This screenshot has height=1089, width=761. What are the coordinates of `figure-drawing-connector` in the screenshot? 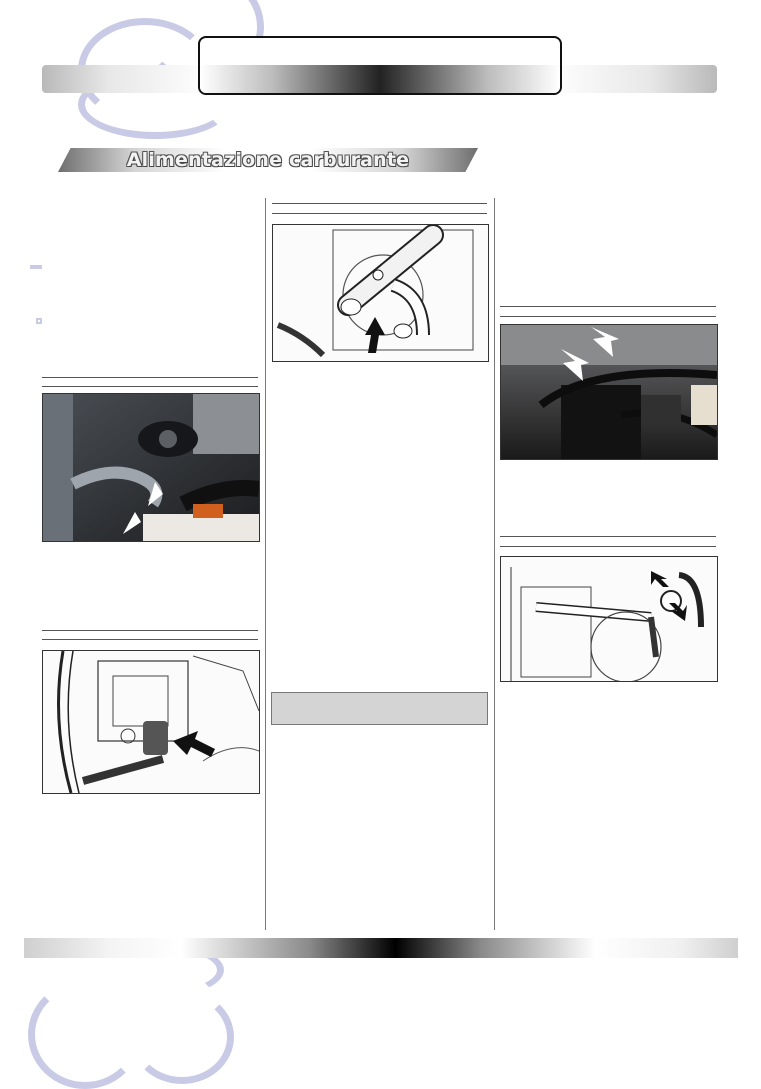 It's located at (151, 722).